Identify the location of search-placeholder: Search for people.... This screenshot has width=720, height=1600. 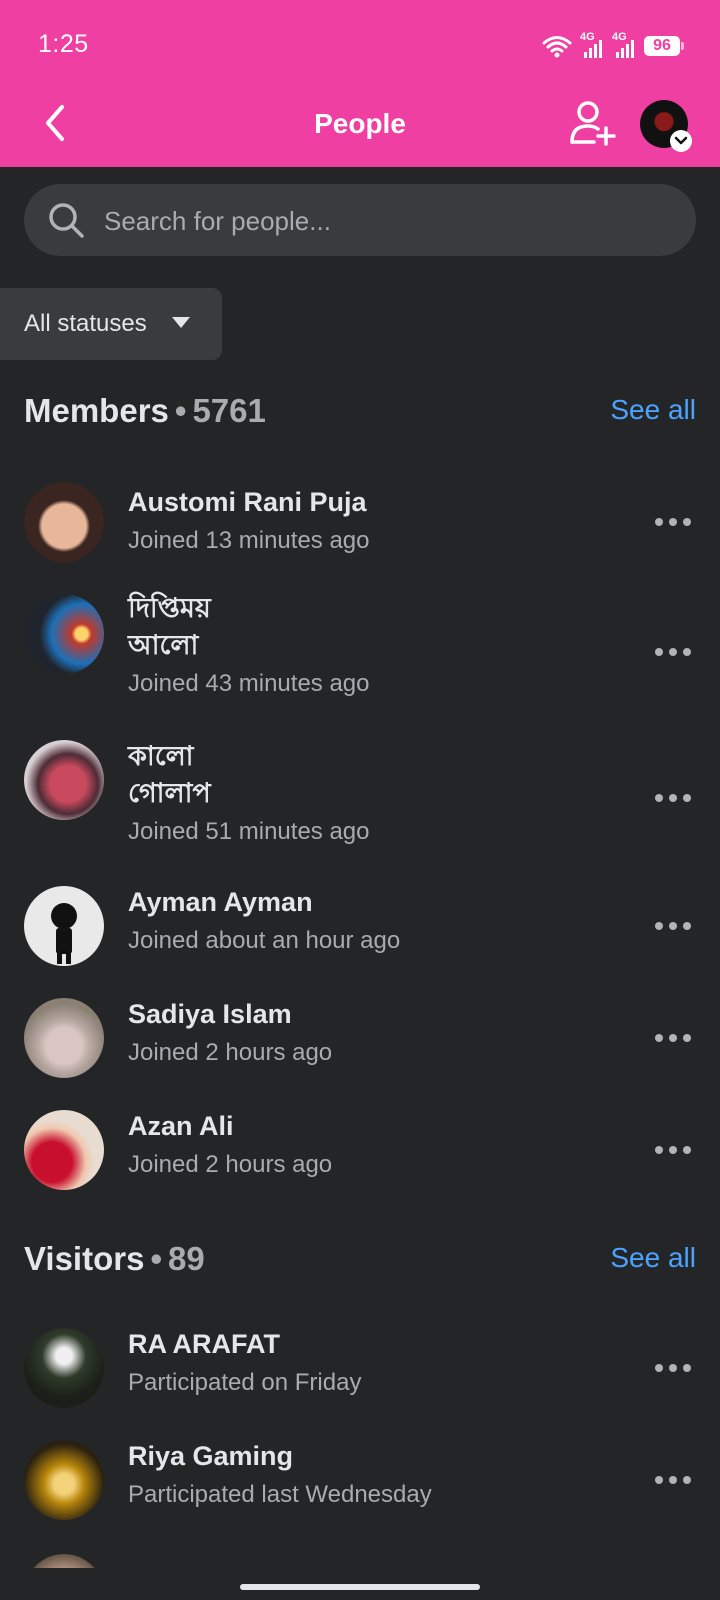
(217, 221).